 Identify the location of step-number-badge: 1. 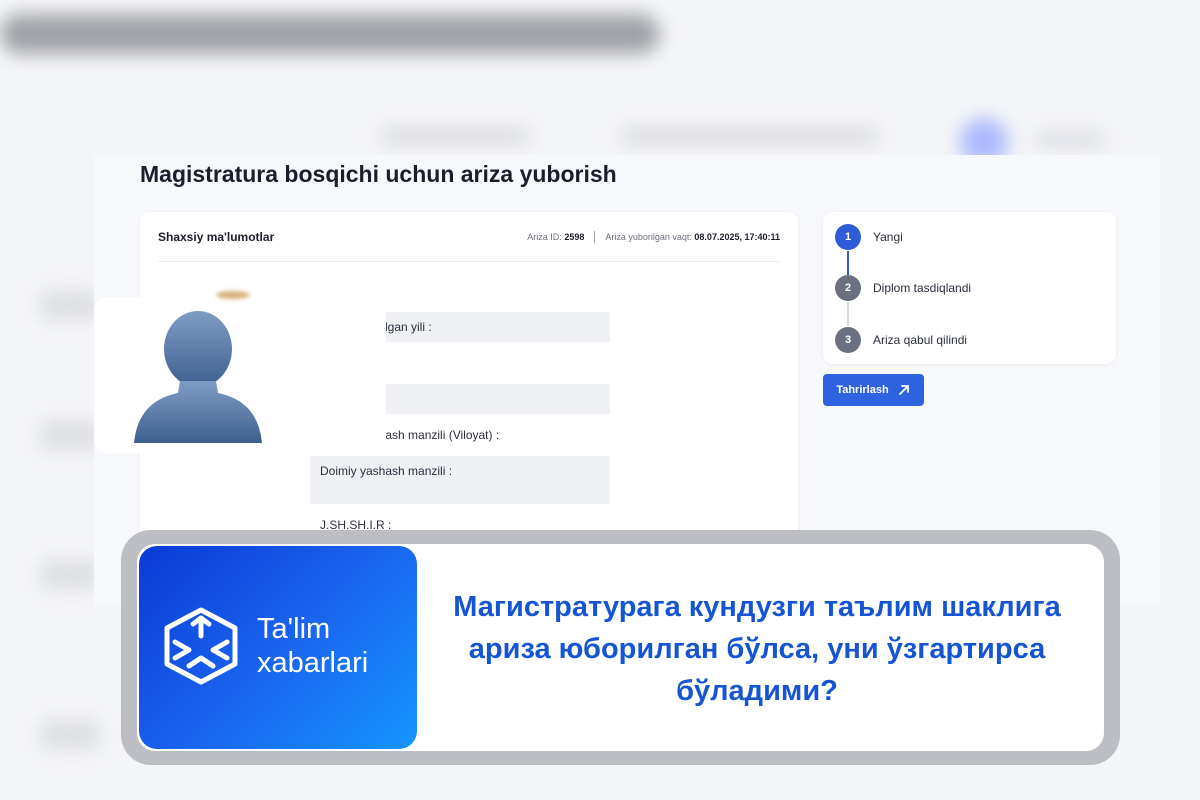
(848, 237).